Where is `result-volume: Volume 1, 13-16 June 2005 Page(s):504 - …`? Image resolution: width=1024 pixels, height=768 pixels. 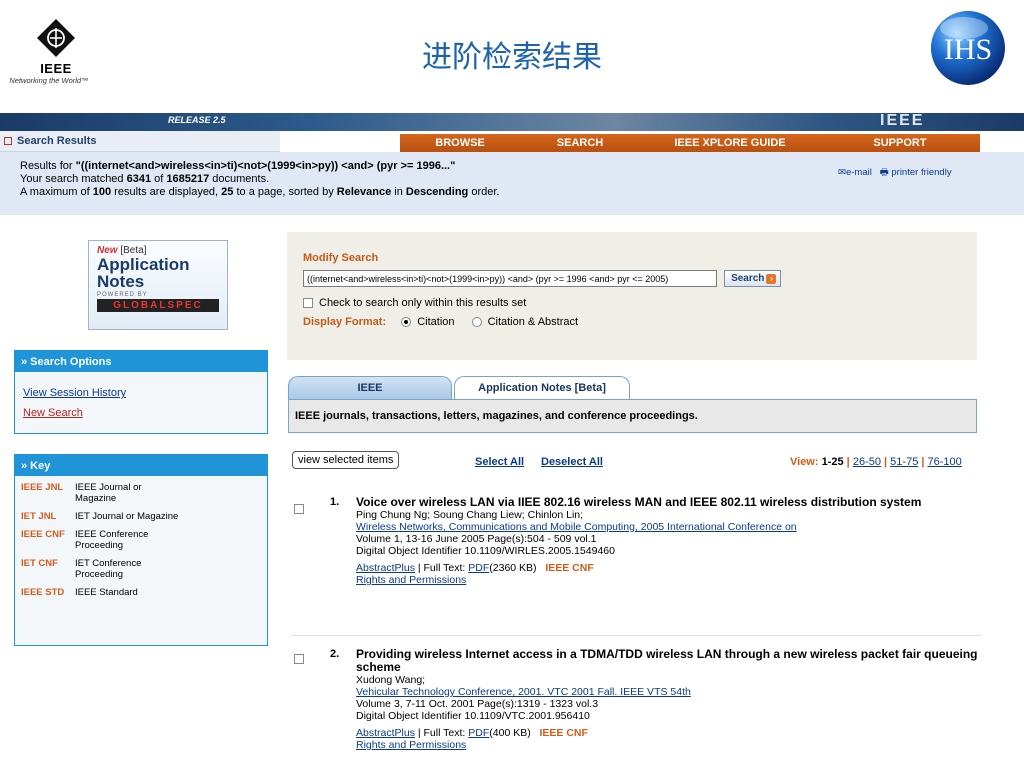 result-volume: Volume 1, 13-16 June 2005 Page(s):504 - … is located at coordinates (476, 539).